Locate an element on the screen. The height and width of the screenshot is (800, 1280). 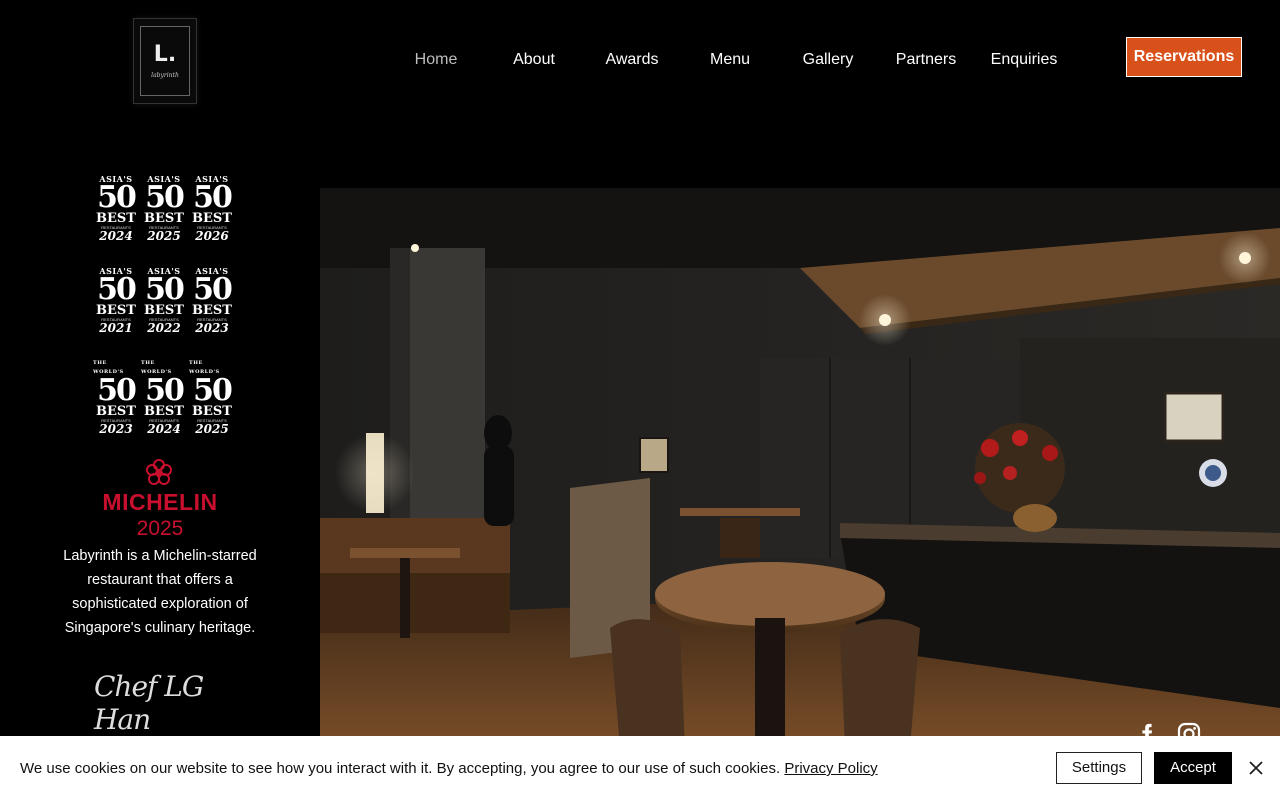
award-badge: ASIA'S 50 BEST RESTAURANTS 2026 is located at coordinates (212, 219).